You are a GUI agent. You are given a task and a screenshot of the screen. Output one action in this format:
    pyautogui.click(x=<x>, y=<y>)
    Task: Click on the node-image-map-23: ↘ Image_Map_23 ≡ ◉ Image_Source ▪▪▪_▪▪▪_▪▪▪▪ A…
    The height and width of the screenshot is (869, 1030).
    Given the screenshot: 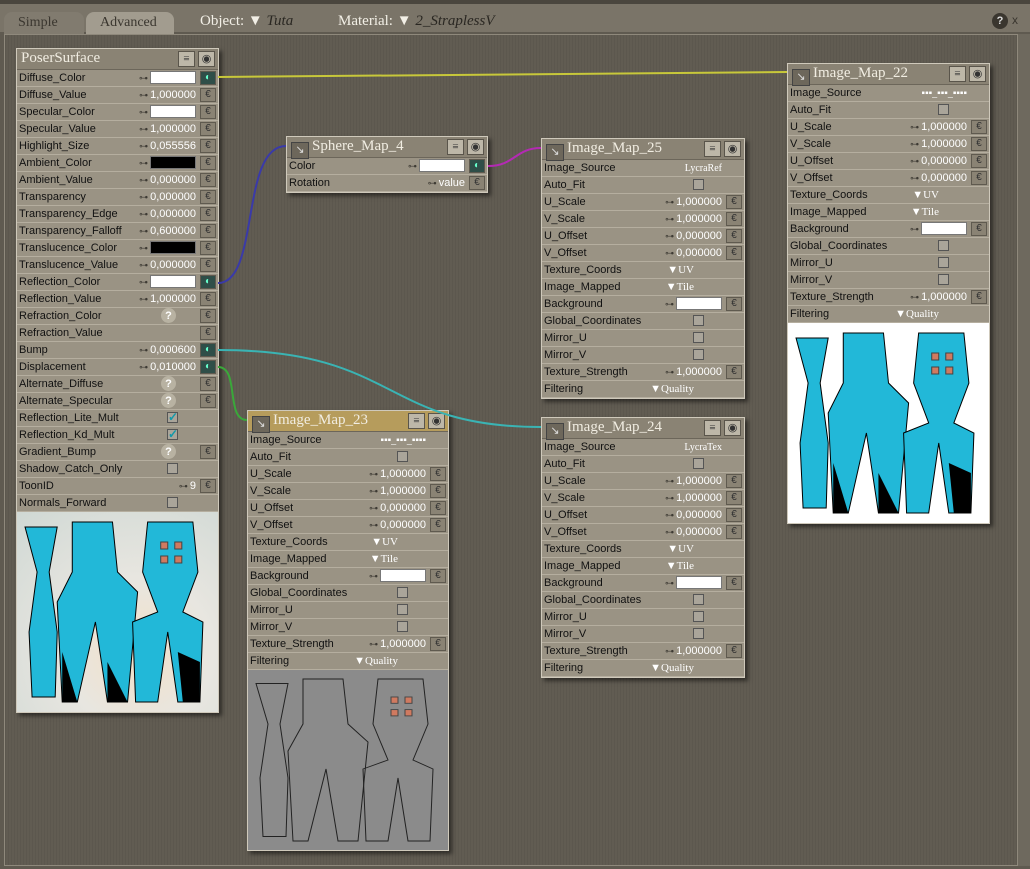 What is the action you would take?
    pyautogui.click(x=348, y=630)
    